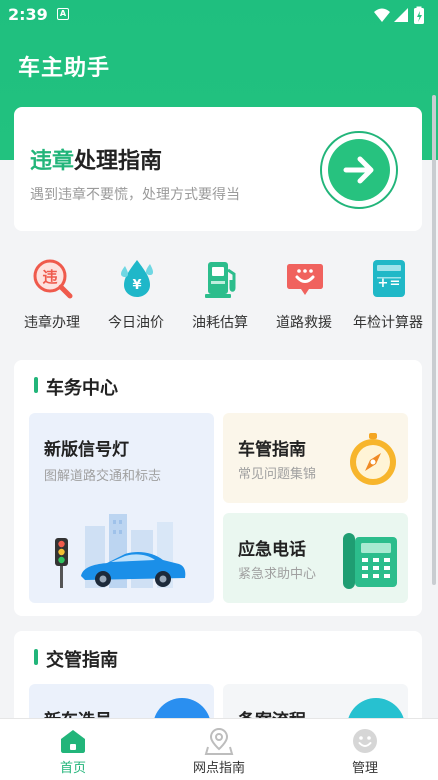  I want to click on smiley-icon, so click(365, 741).